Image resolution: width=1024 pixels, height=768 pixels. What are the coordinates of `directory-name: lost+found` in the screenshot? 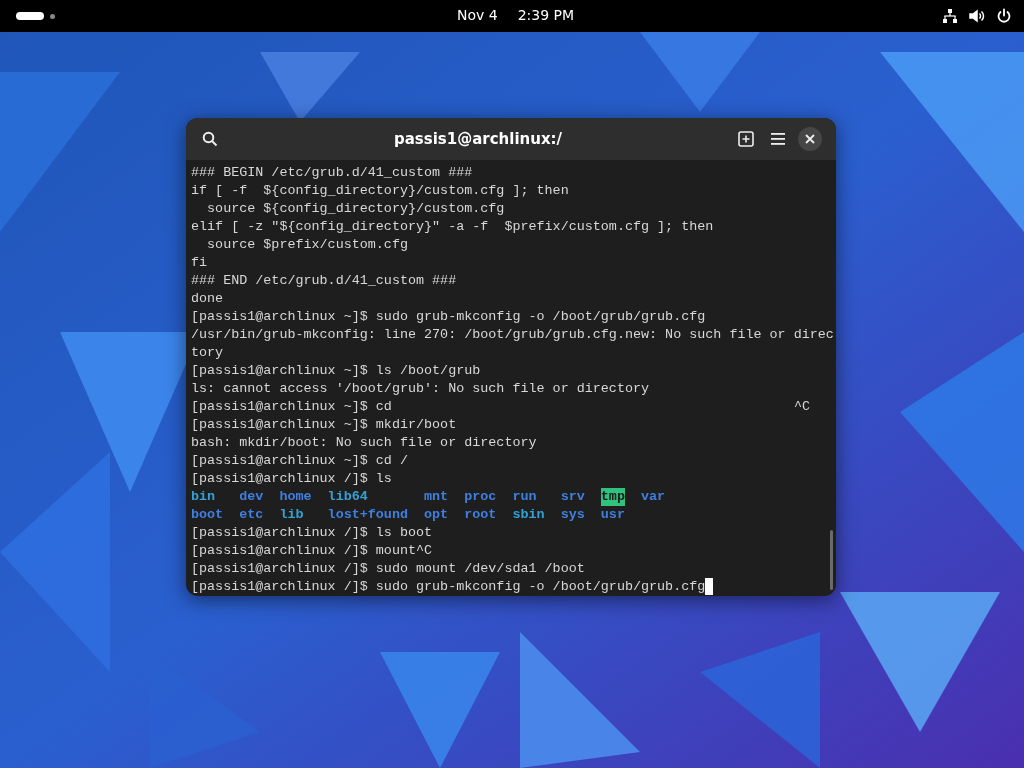 It's located at (367, 515).